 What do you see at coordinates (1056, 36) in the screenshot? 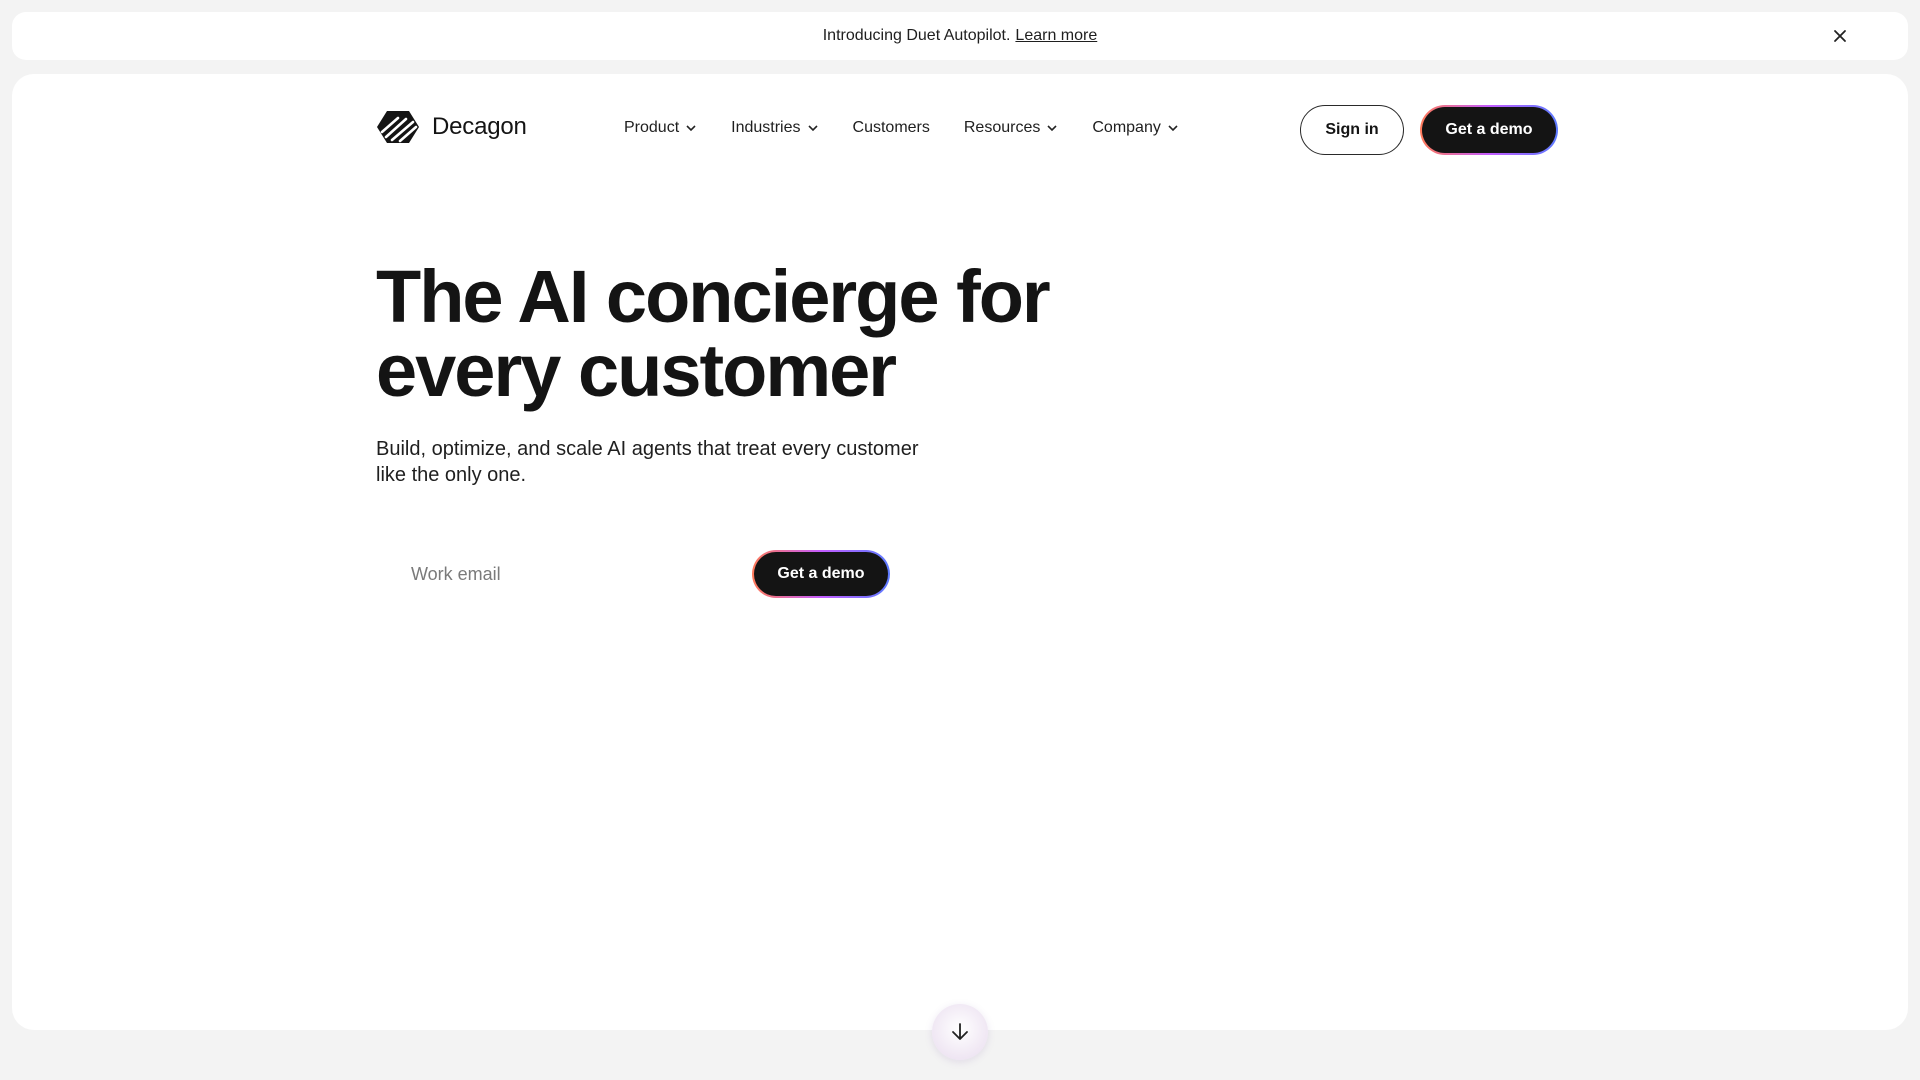
I see `learn-more-link: Learn more` at bounding box center [1056, 36].